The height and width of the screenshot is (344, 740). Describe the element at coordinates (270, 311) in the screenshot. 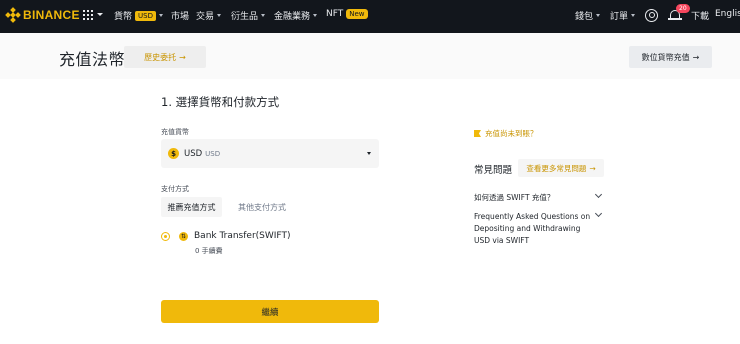

I see `continue-button: 繼續` at that location.